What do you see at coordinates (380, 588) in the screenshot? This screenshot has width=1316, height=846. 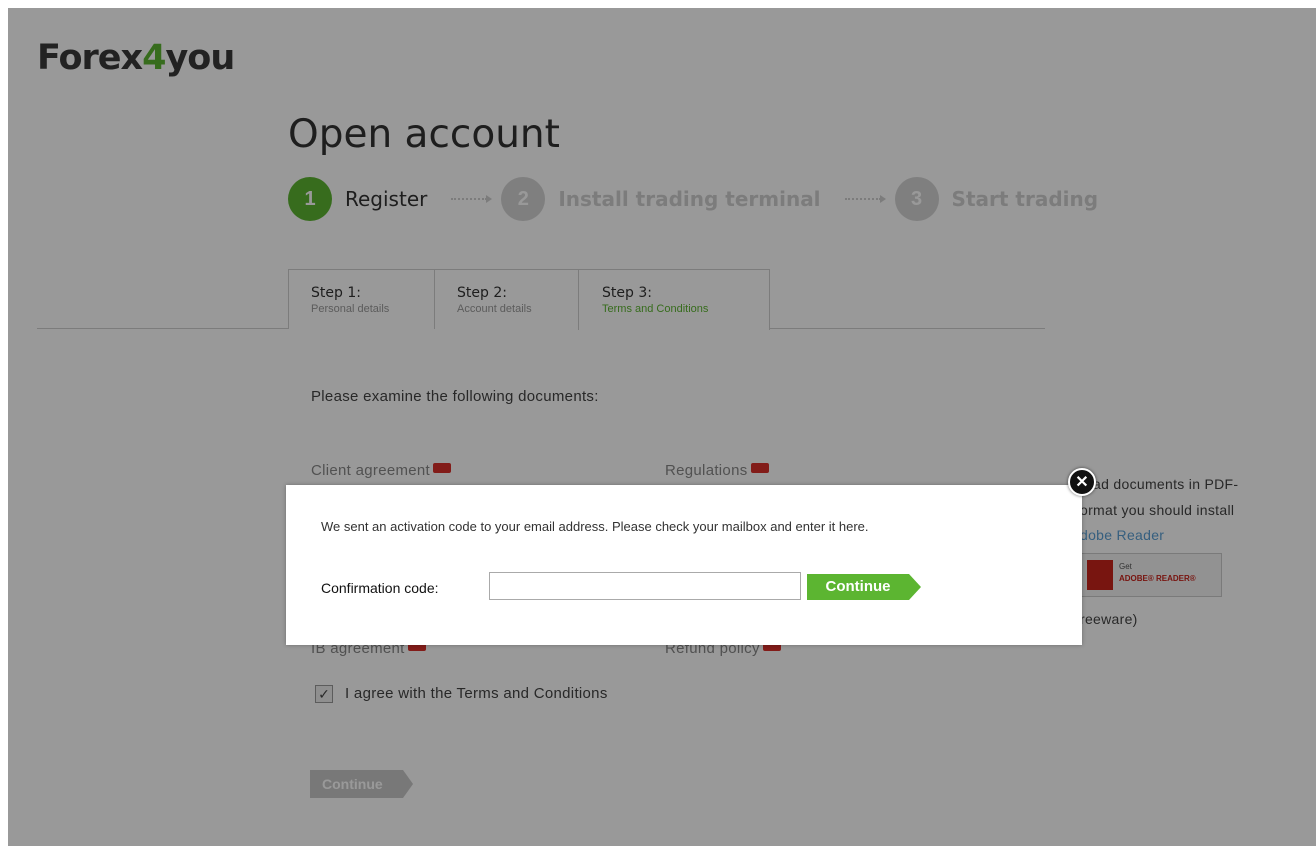 I see `confirmation-code-label: Confirmation code:` at bounding box center [380, 588].